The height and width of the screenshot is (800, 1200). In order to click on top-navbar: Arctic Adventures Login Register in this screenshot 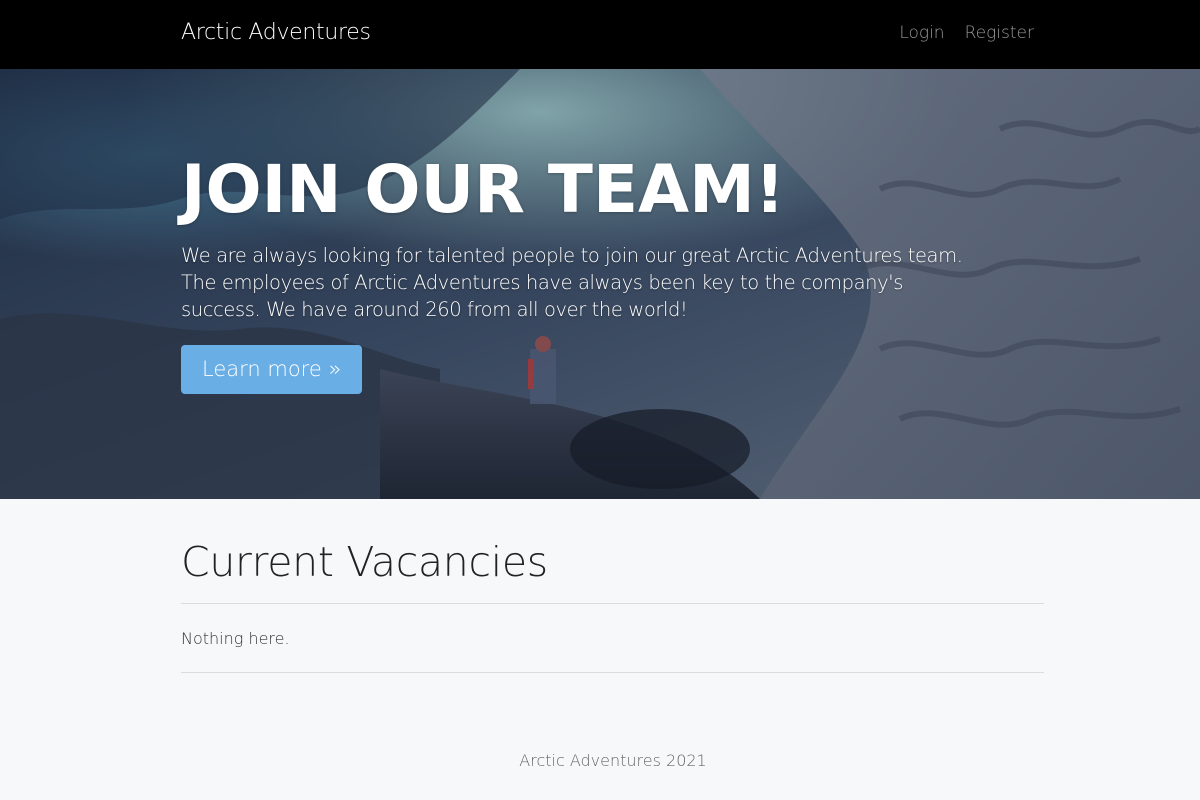, I will do `click(600, 34)`.